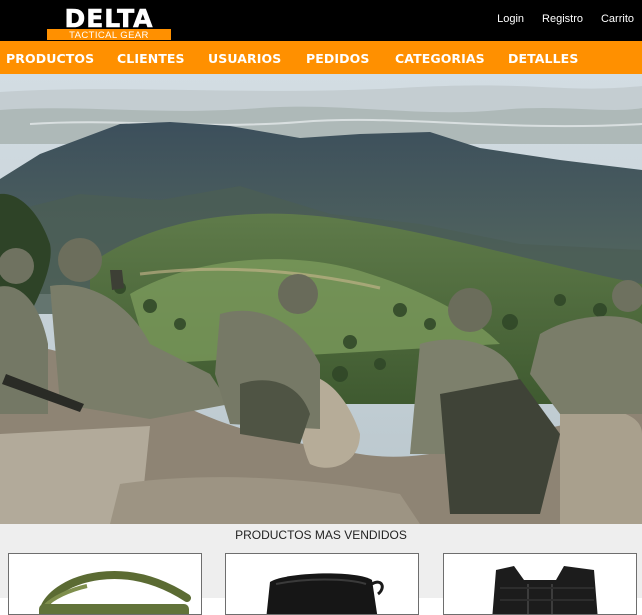  Describe the element at coordinates (115, 592) in the screenshot. I see `sling-bag-image` at that location.